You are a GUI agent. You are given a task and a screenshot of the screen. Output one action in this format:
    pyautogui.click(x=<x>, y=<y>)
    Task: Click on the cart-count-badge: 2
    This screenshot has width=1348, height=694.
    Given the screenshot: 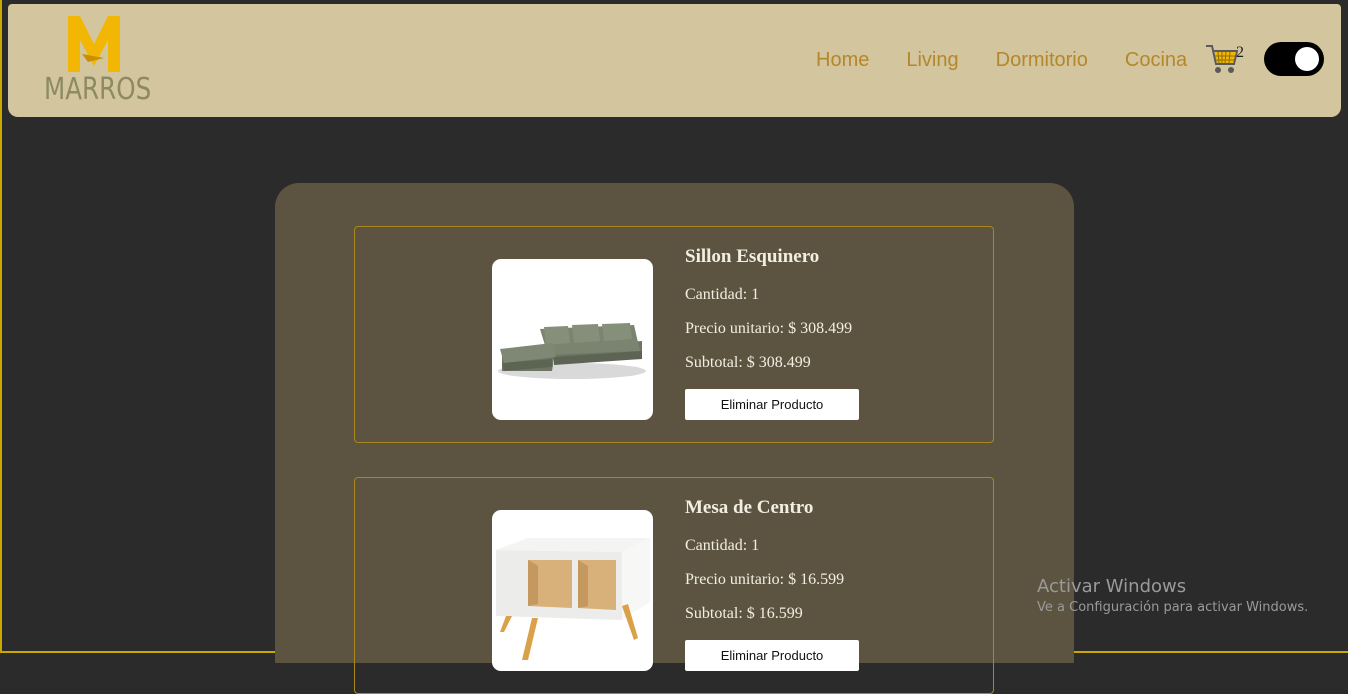 What is the action you would take?
    pyautogui.click(x=1240, y=52)
    